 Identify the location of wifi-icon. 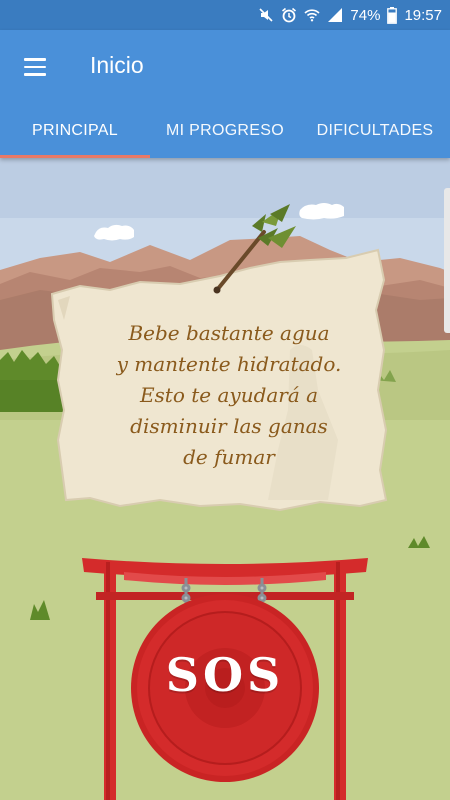
(312, 15).